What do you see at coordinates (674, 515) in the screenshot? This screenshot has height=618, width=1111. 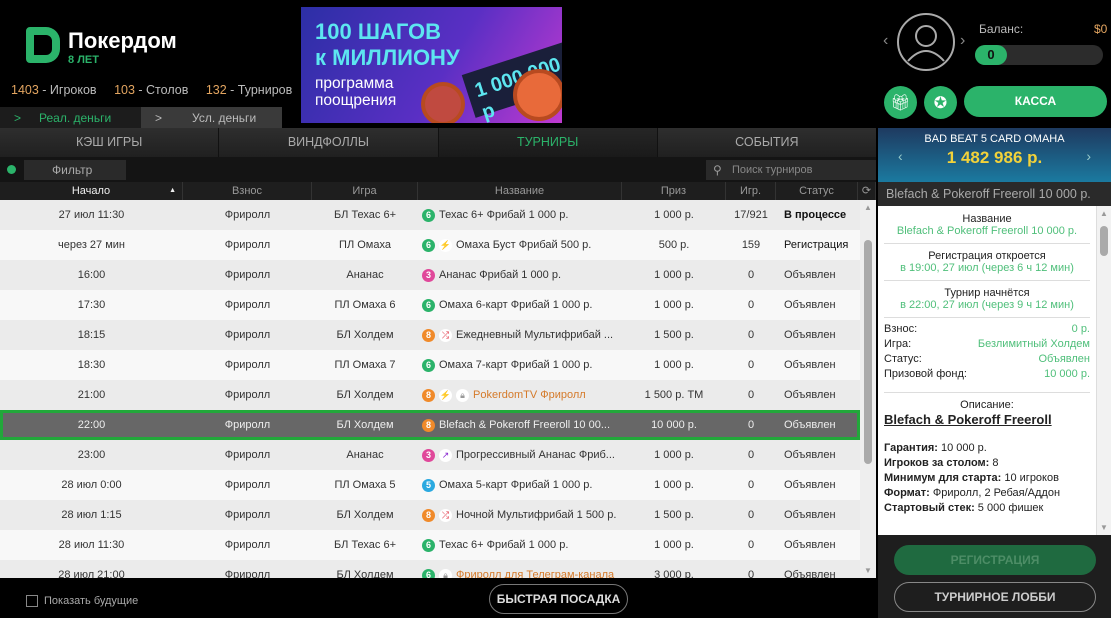 I see `cell-prize: 1 500 р.` at bounding box center [674, 515].